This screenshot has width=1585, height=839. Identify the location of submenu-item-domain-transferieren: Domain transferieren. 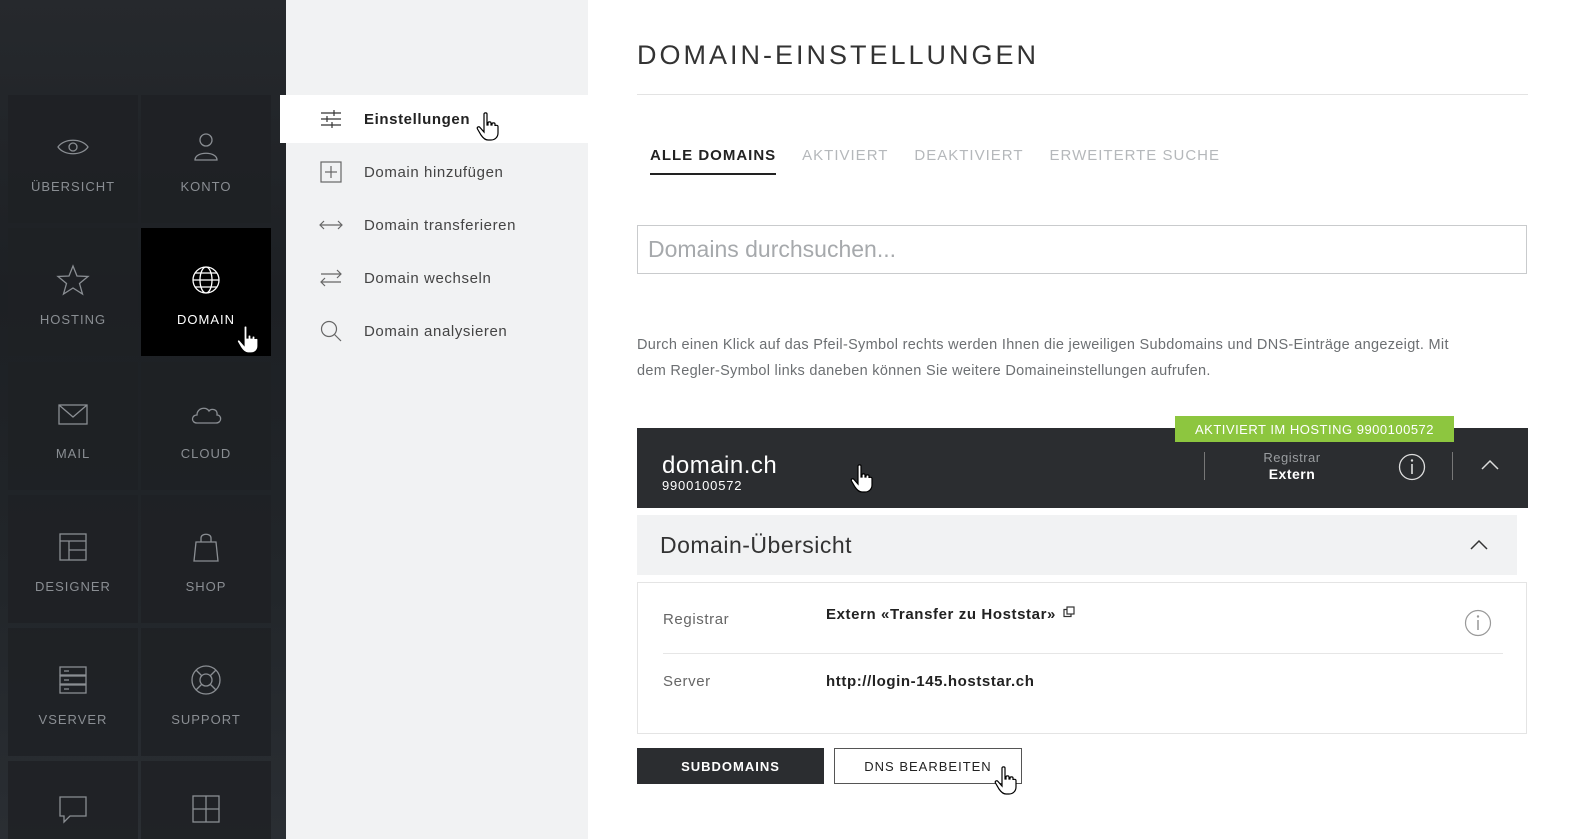
(437, 225).